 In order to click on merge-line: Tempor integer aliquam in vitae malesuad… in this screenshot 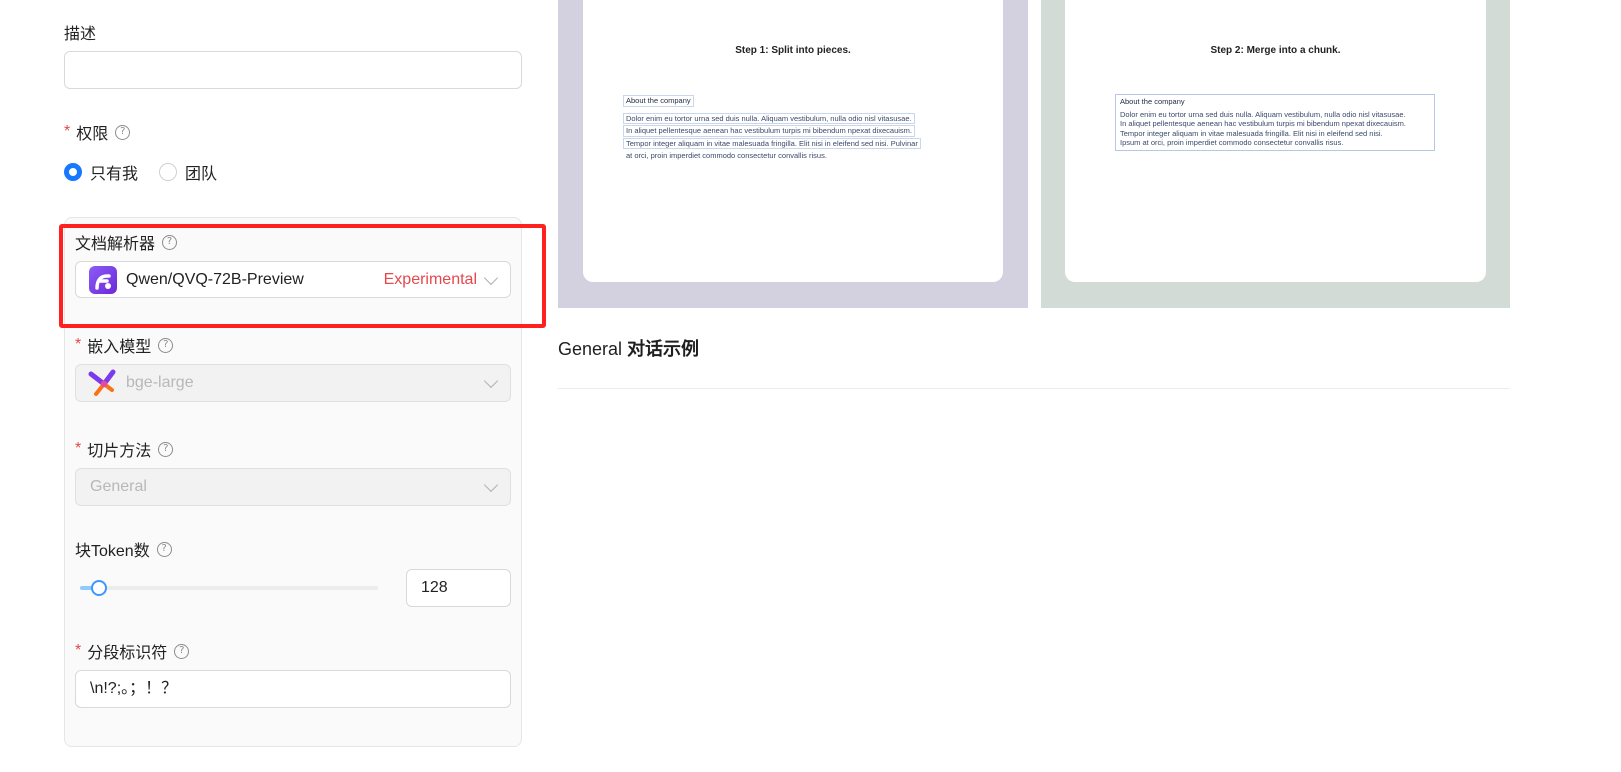, I will do `click(1251, 133)`.